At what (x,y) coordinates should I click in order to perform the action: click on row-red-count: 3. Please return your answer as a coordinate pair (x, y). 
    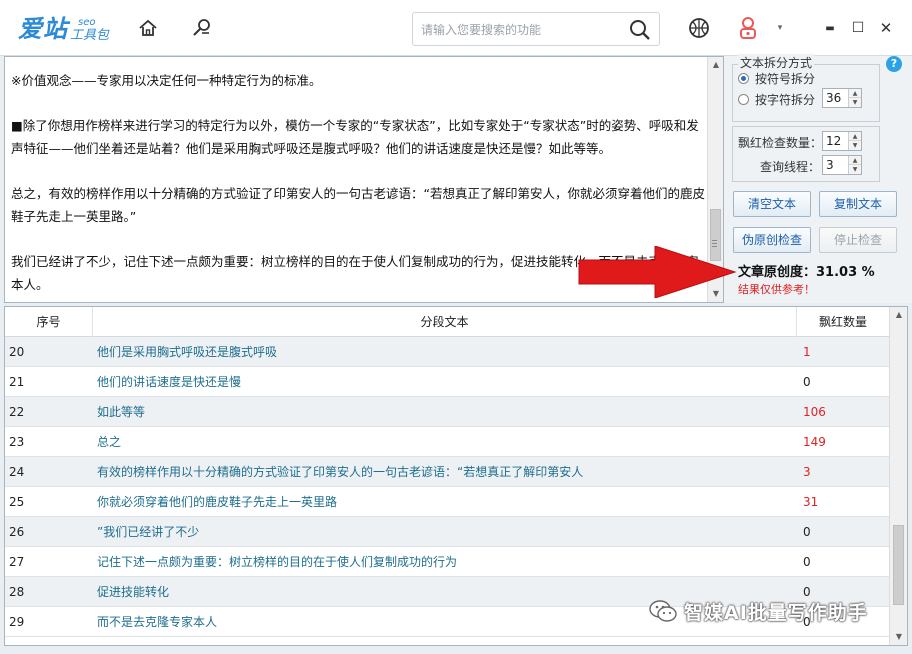
    Looking at the image, I should click on (807, 472).